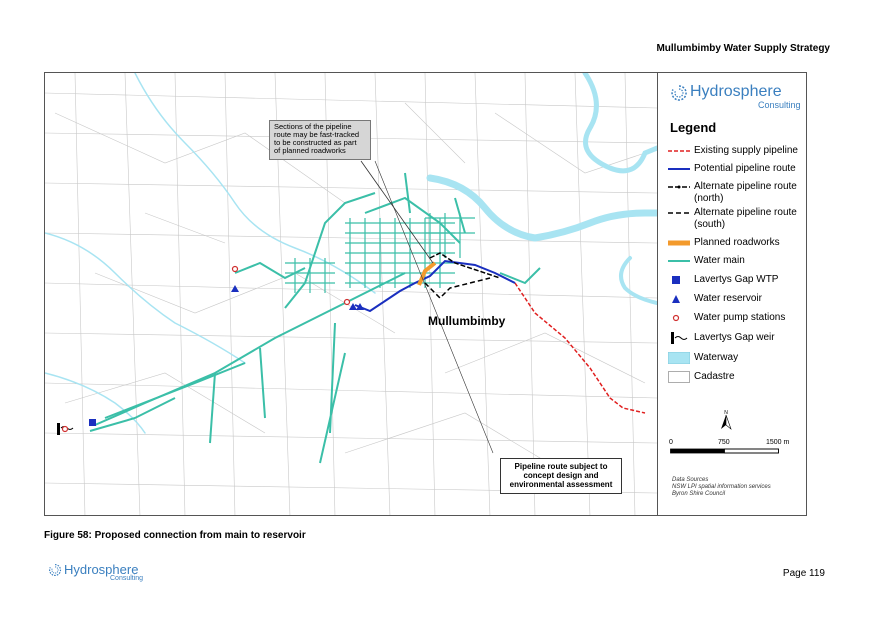 The height and width of the screenshot is (618, 875). Describe the element at coordinates (778, 442) in the screenshot. I see `scale-label: 1500 m` at that location.